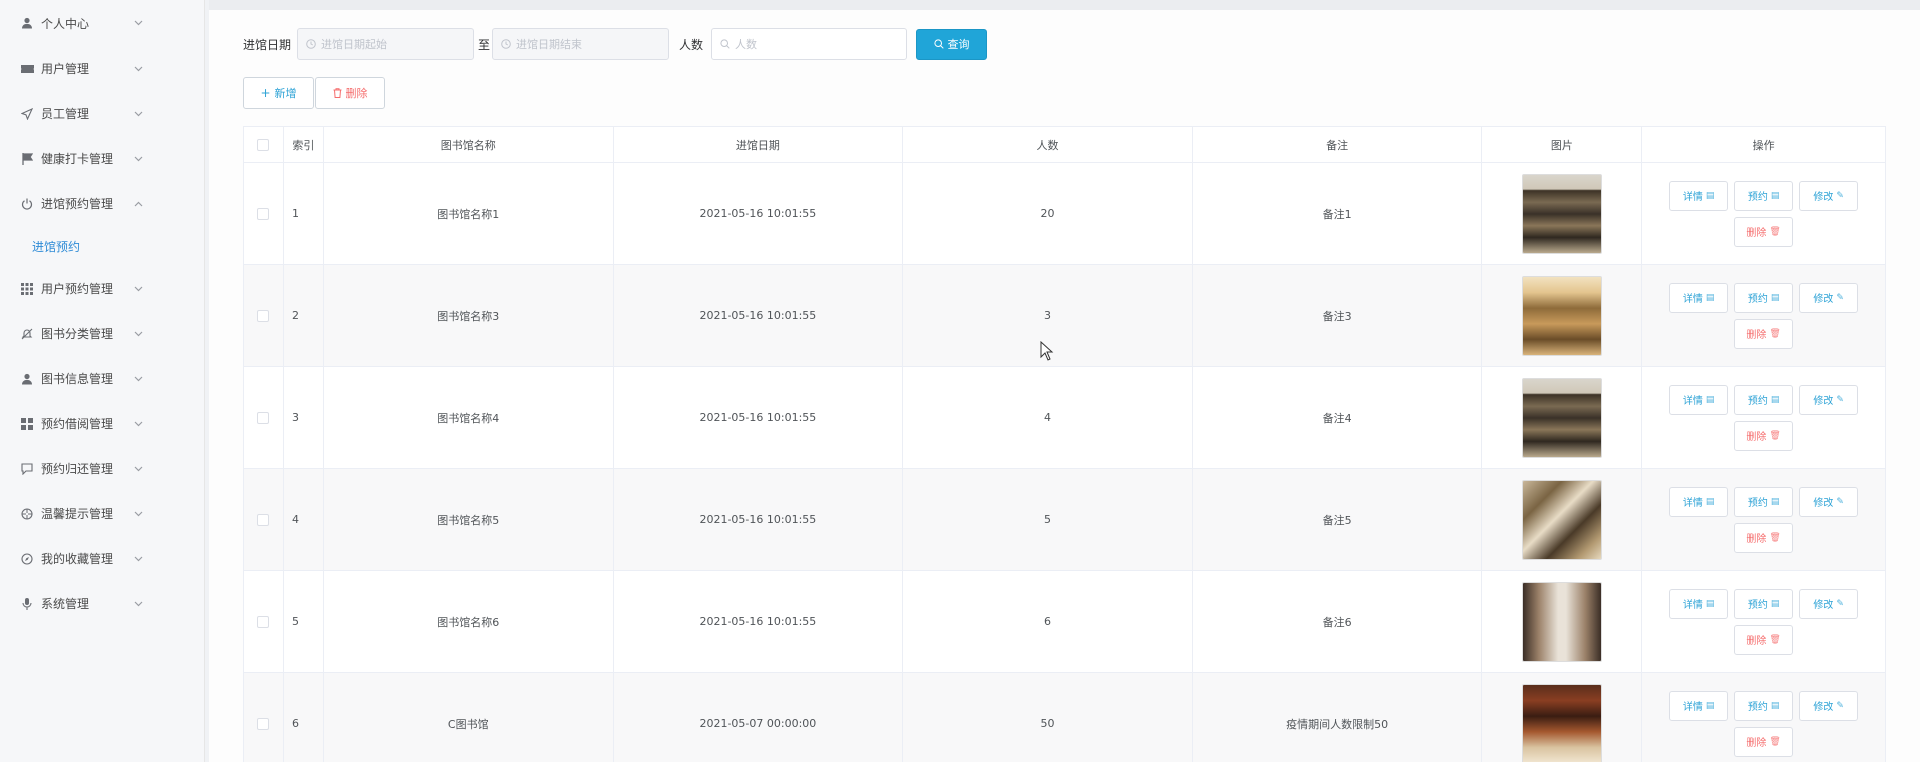  I want to click on sidebar-subitem-entry-reservation: 进馆预约, so click(102, 246).